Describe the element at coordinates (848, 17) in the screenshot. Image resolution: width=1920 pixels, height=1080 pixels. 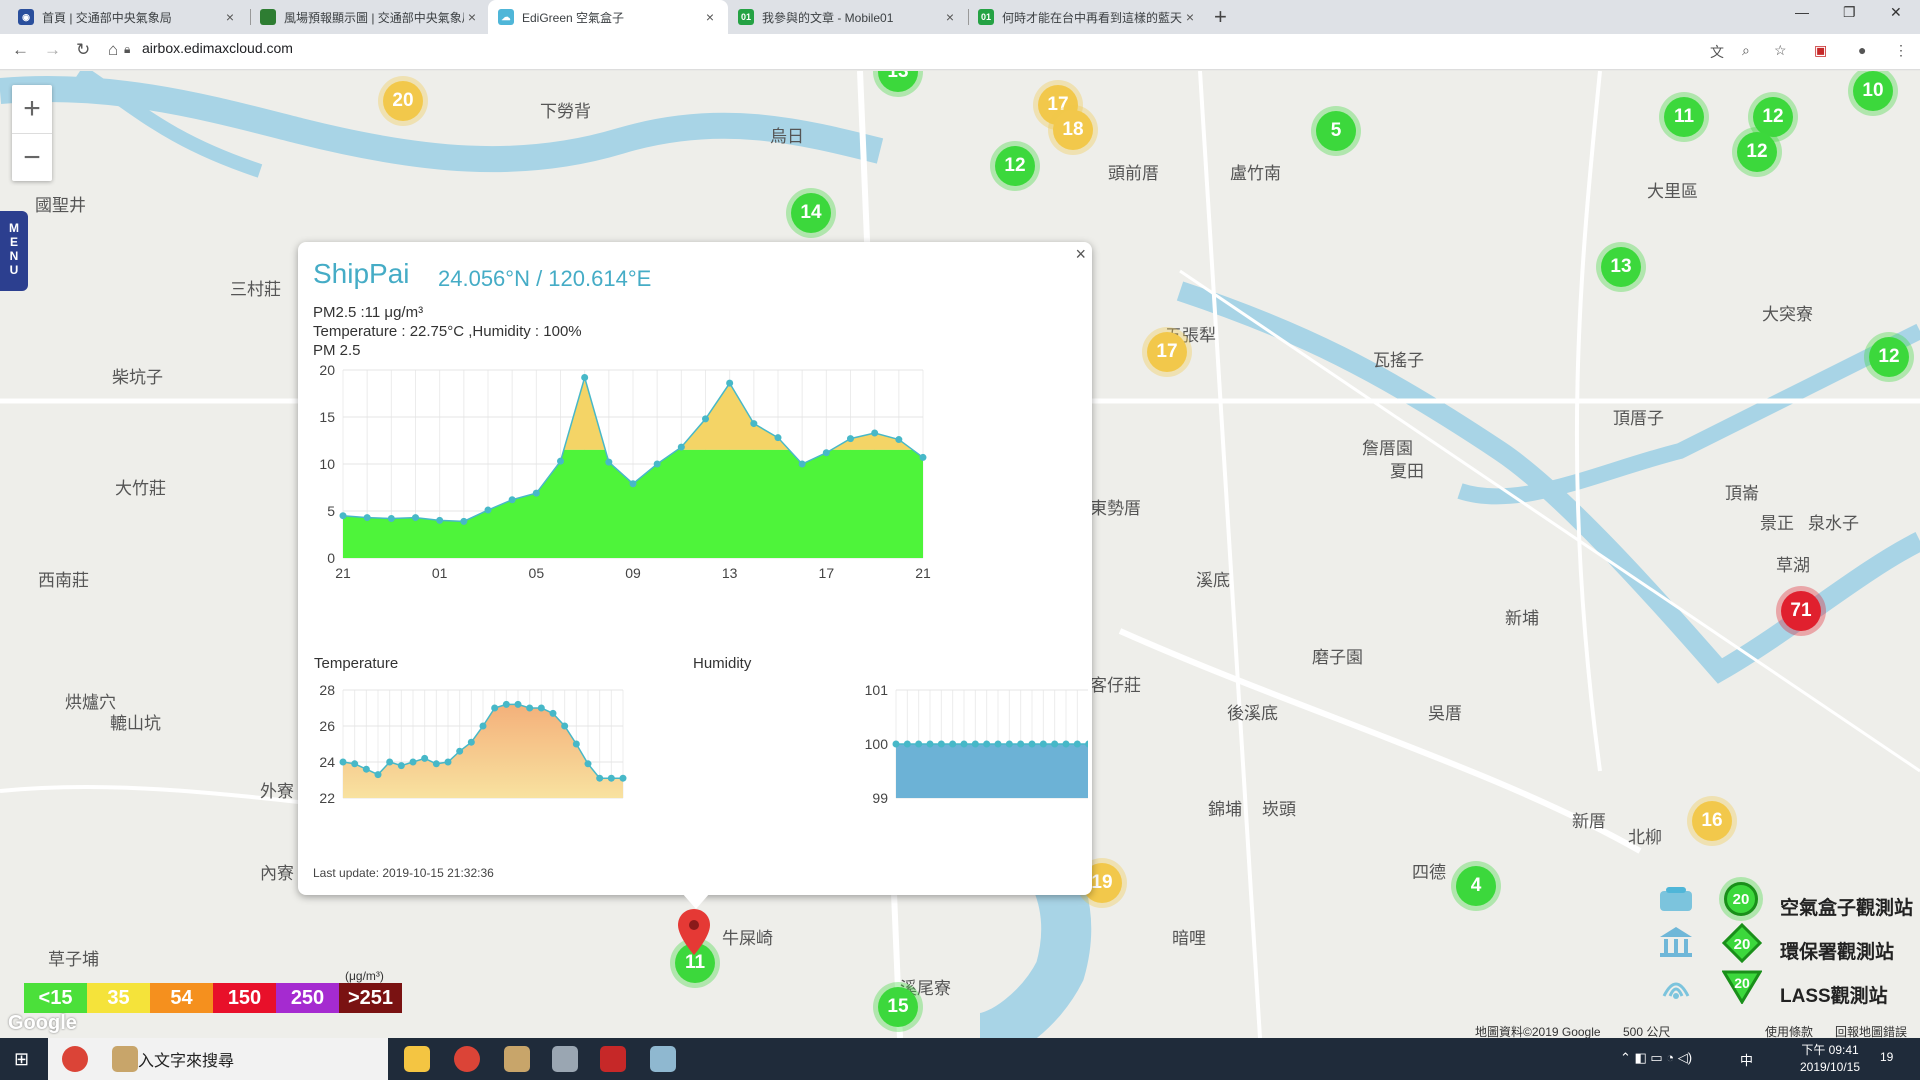
I see `tab-mobile01-articles: 01 我參與的文章 - Mobile01 ×` at that location.